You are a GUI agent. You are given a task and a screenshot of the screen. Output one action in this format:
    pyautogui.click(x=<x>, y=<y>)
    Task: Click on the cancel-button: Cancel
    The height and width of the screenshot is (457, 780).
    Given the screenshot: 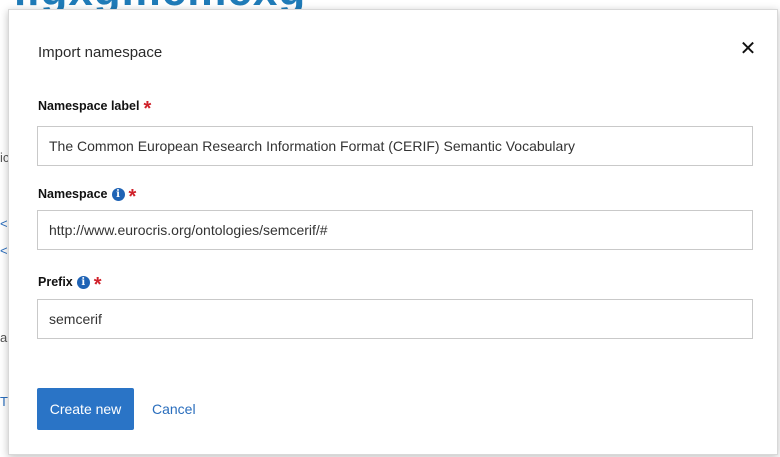 What is the action you would take?
    pyautogui.click(x=174, y=409)
    